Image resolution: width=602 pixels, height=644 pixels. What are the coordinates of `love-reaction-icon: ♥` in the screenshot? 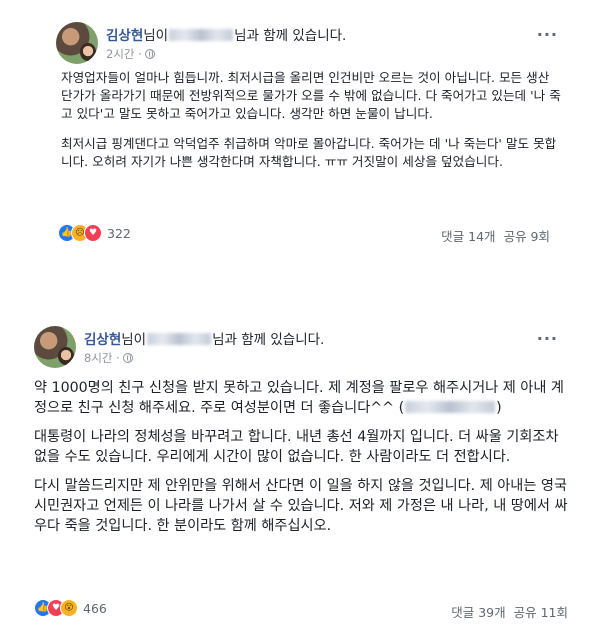 It's located at (93, 233).